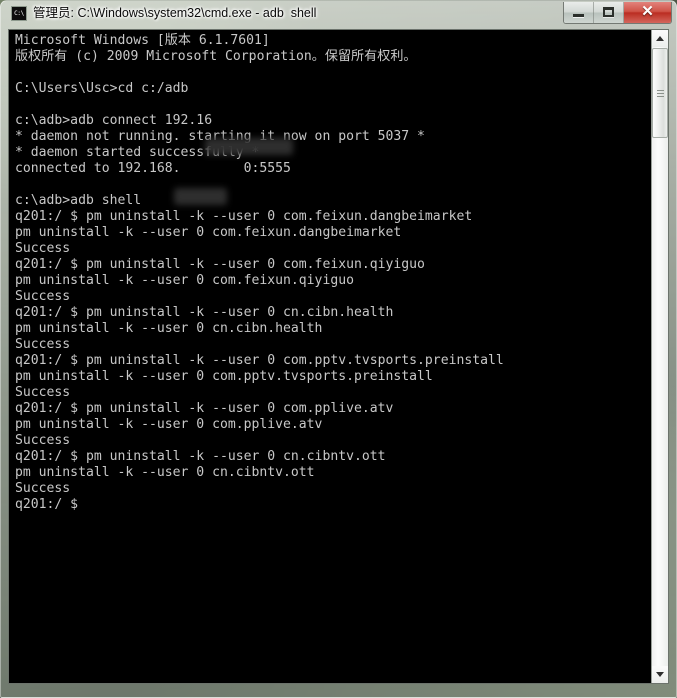 The height and width of the screenshot is (698, 677). I want to click on minimize-icon, so click(578, 15).